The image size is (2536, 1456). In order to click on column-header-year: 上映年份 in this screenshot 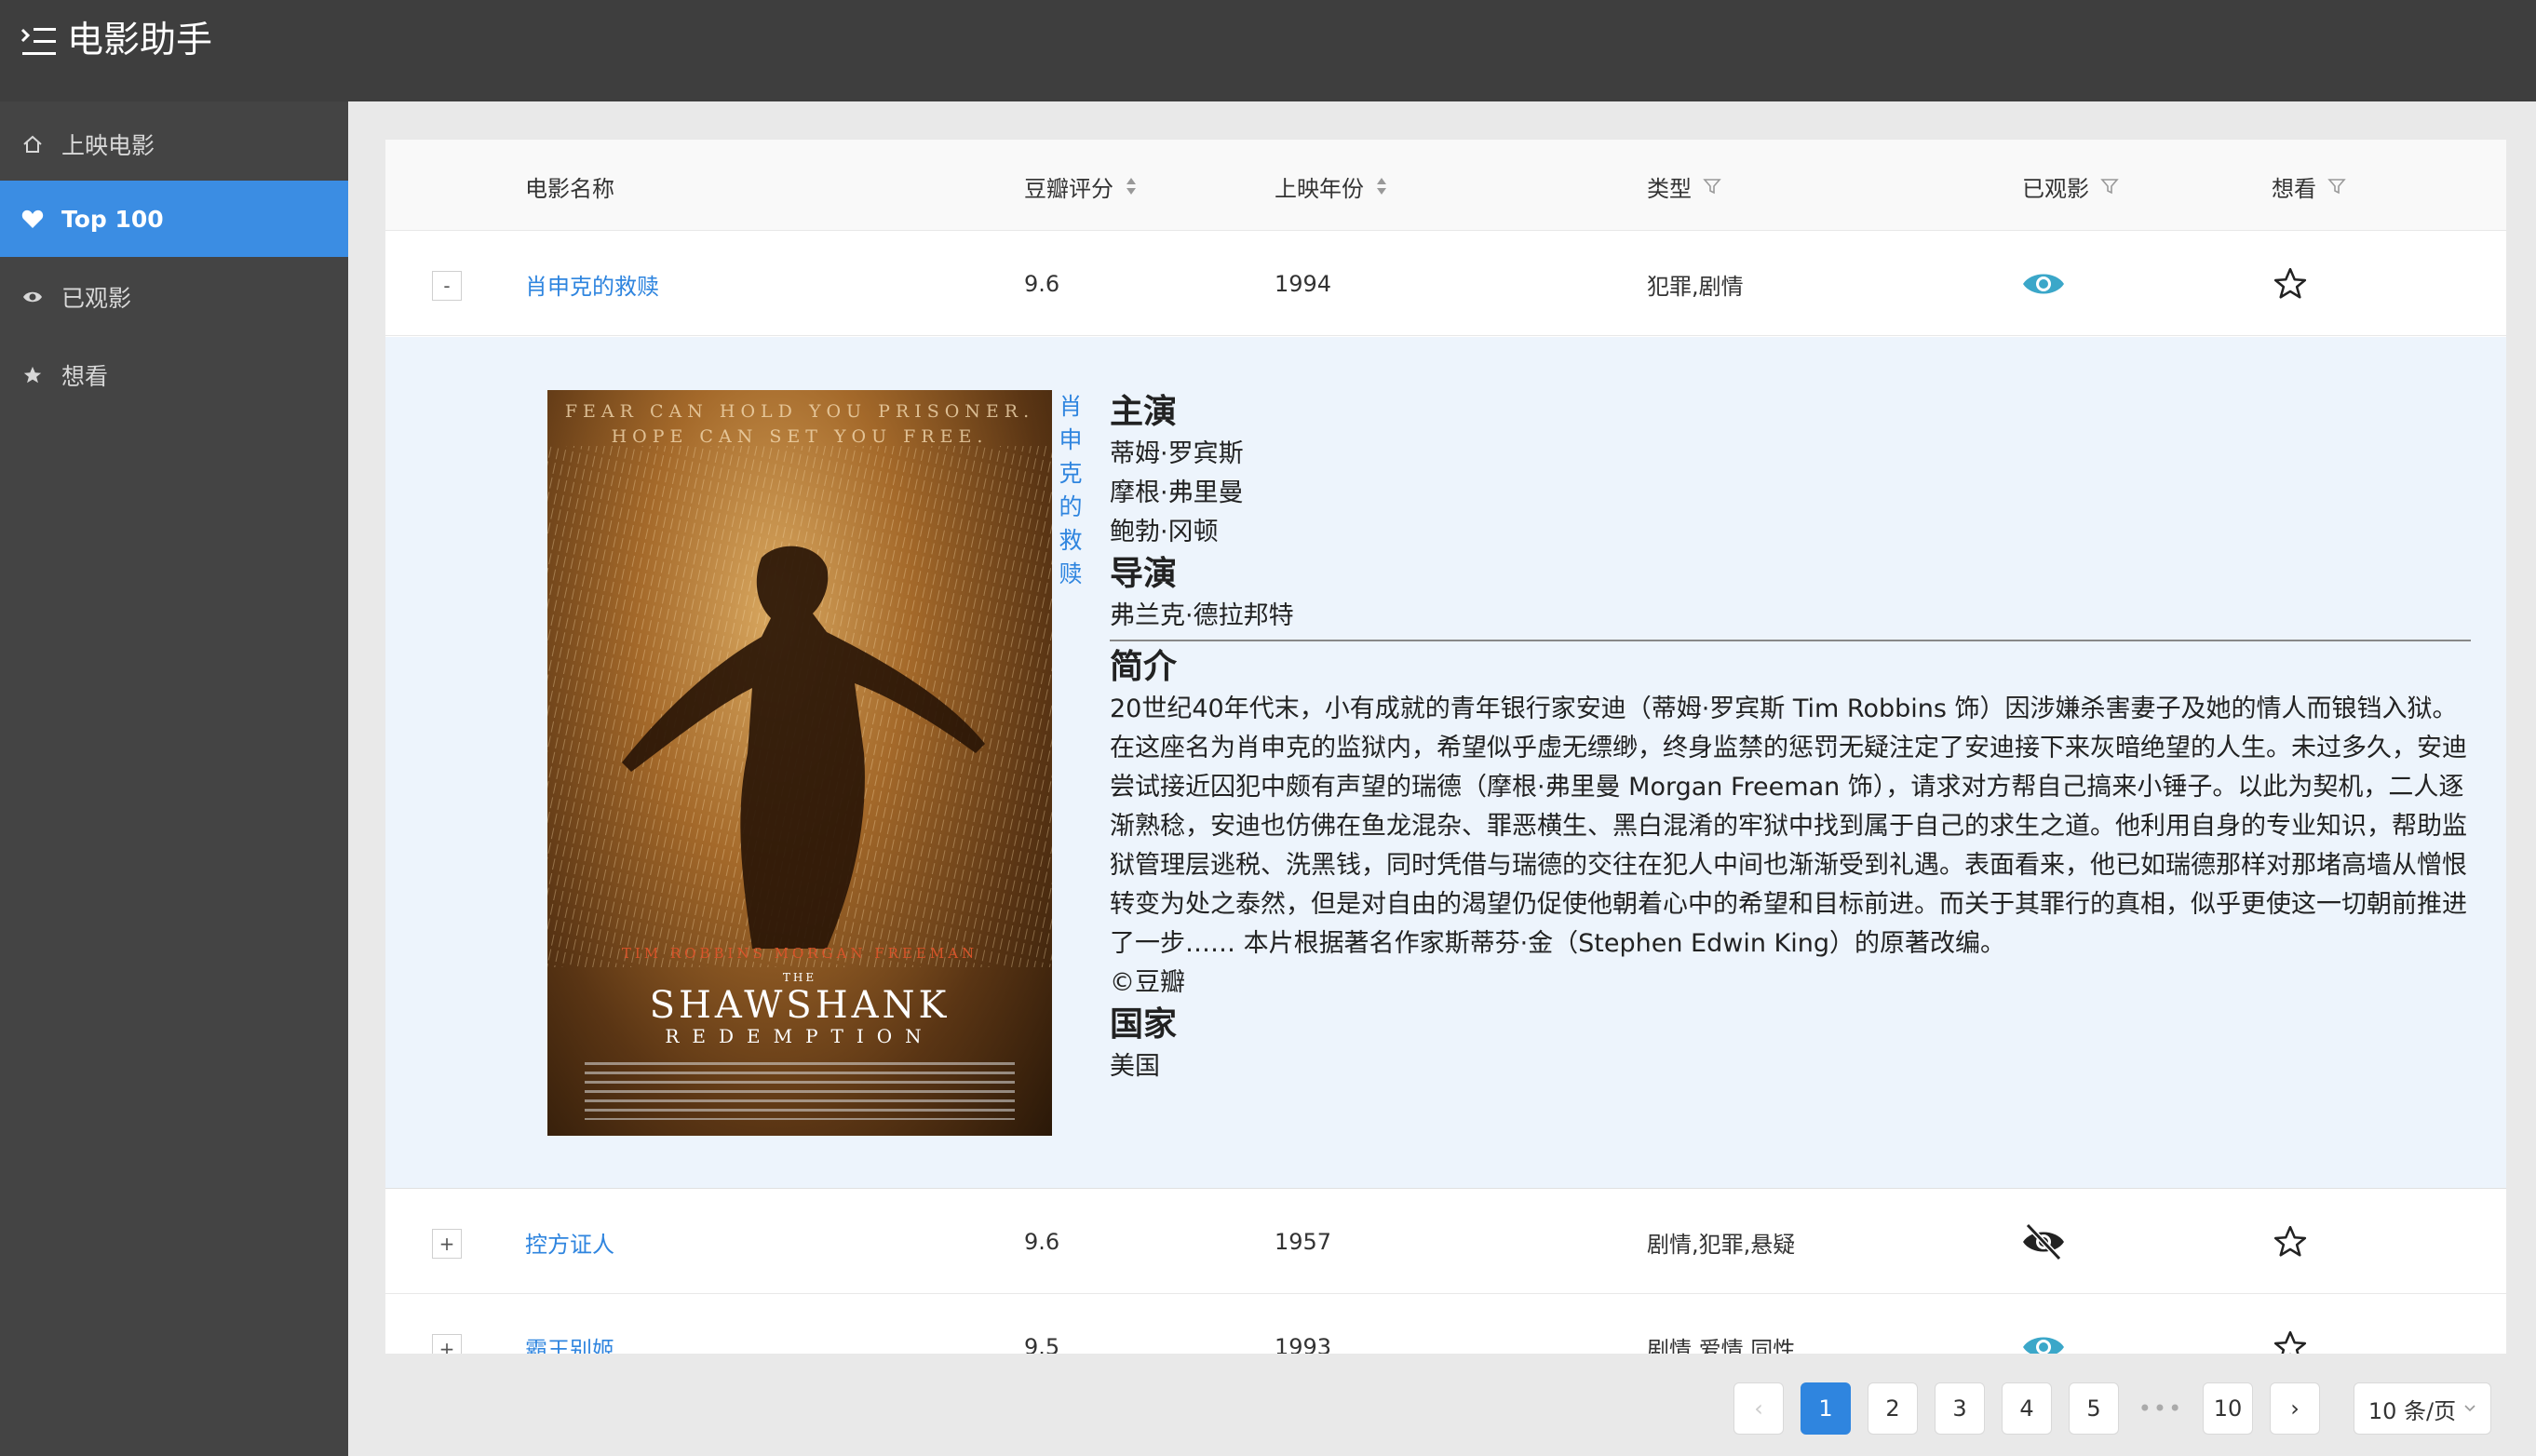, I will do `click(1331, 186)`.